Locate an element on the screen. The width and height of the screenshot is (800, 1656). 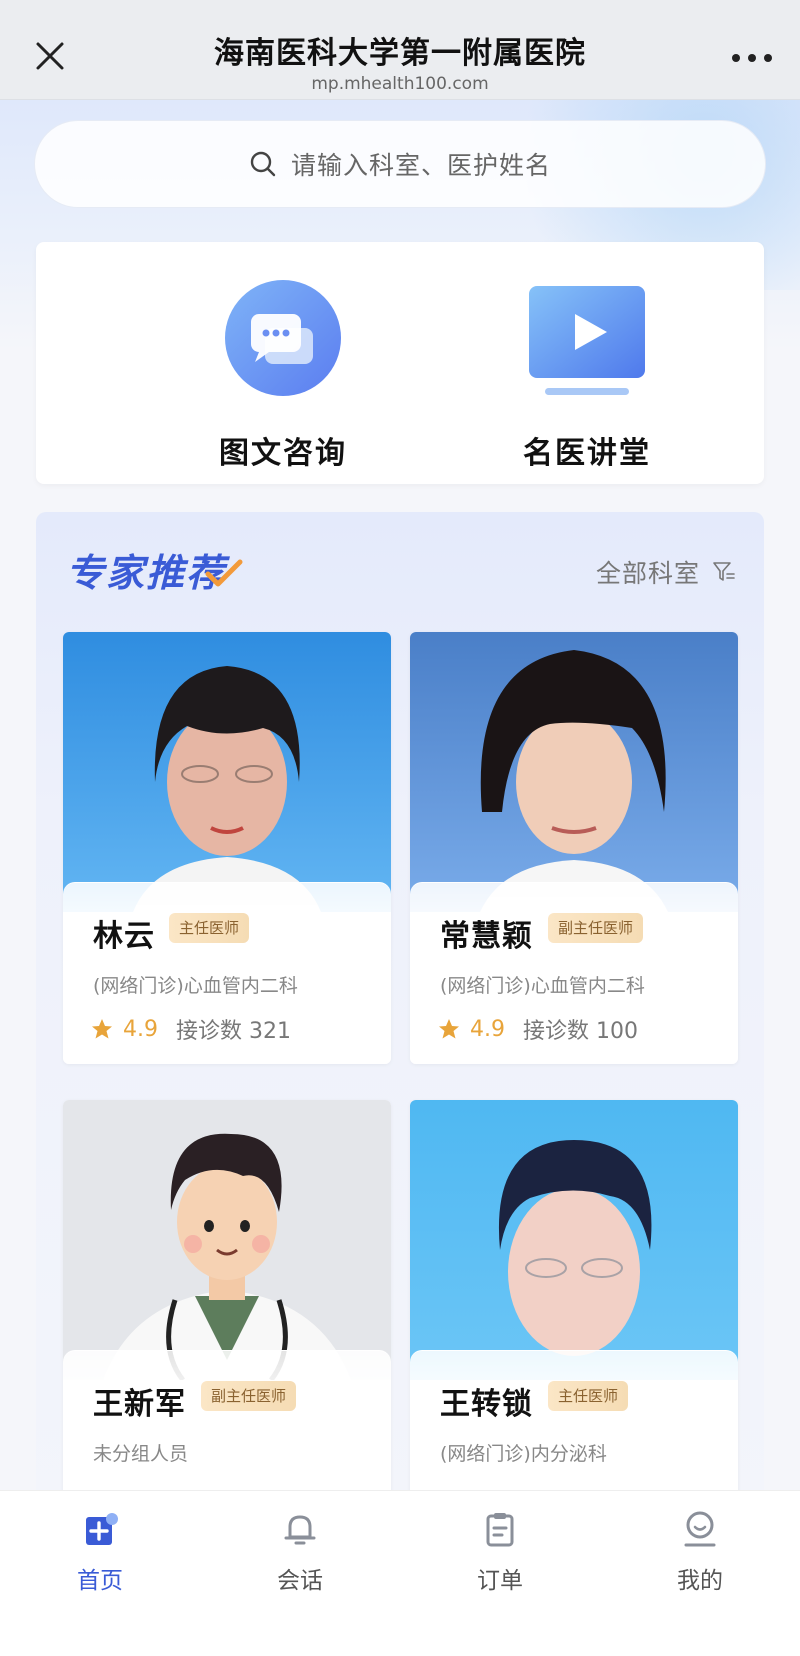
doctor-card: 林云 主任医师 (网络门诊)心血管内二科 4.9 接诊数 321 is located at coordinates (227, 848).